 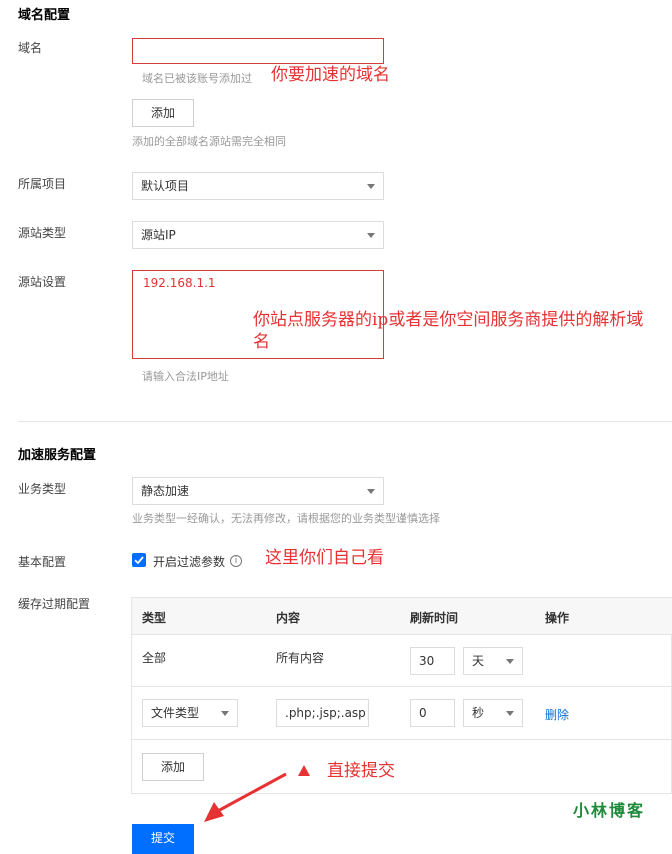 What do you see at coordinates (286, 518) in the screenshot?
I see `business-type-hint: 业务类型一经确认，无法再修改，请根据您的业务类型谨慎选择` at bounding box center [286, 518].